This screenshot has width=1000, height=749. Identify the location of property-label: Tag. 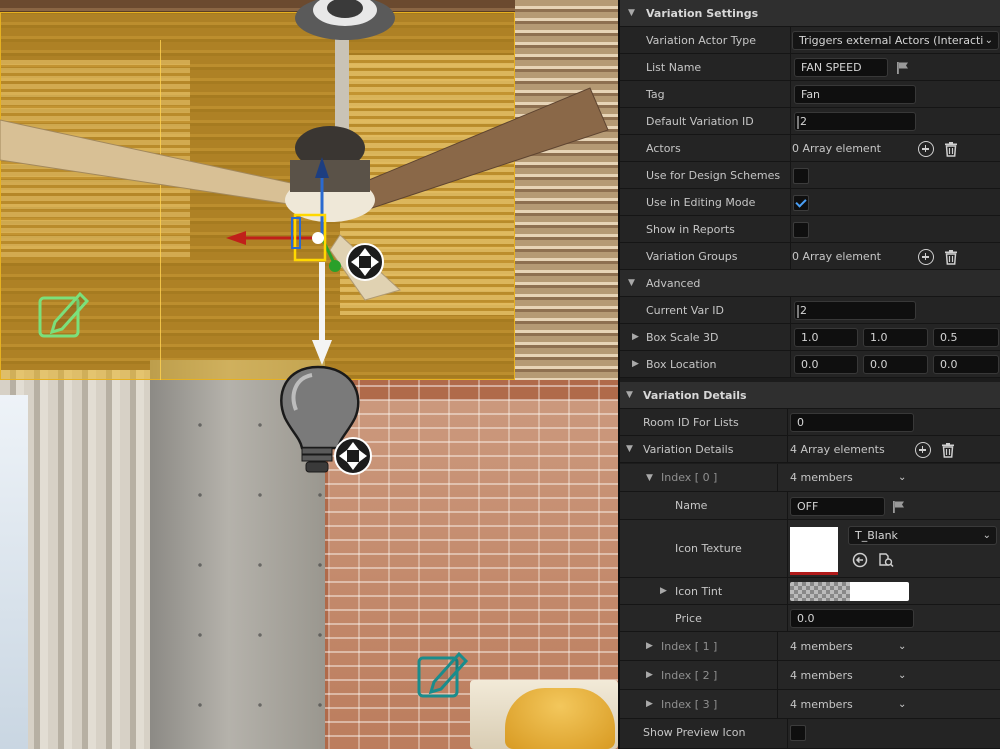
(655, 94).